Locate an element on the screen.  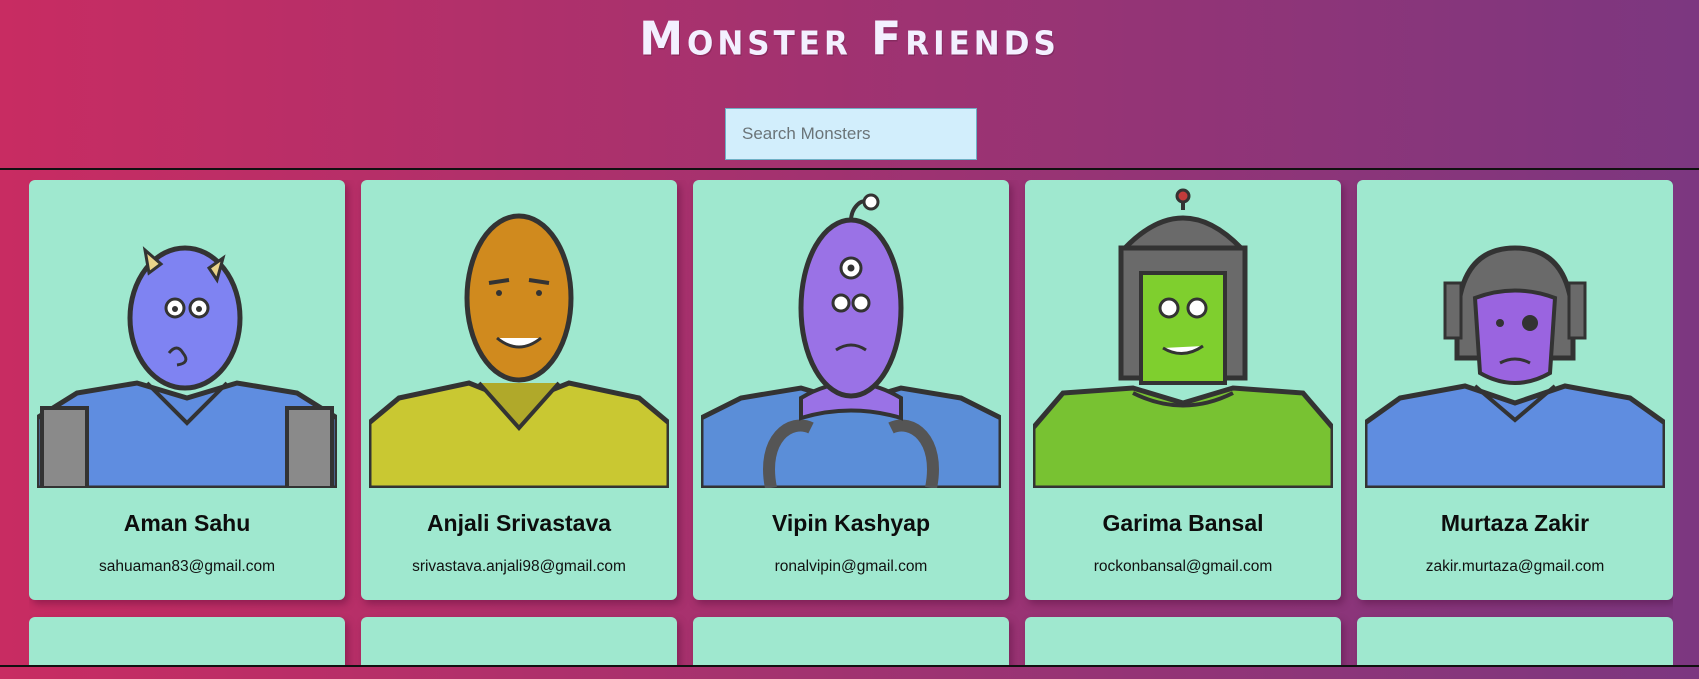
search-input is located at coordinates (851, 134).